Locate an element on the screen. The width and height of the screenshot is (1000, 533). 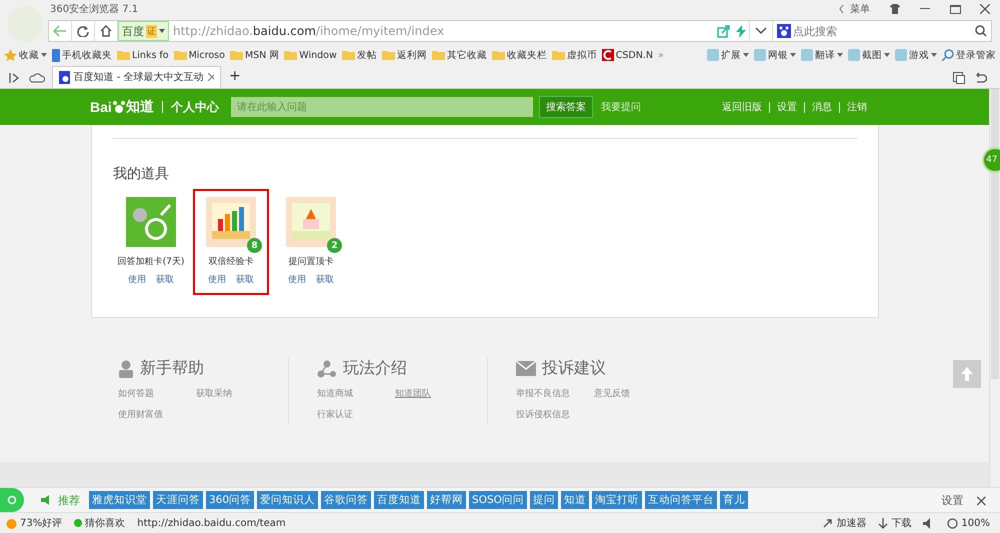
shirt-icon is located at coordinates (895, 9).